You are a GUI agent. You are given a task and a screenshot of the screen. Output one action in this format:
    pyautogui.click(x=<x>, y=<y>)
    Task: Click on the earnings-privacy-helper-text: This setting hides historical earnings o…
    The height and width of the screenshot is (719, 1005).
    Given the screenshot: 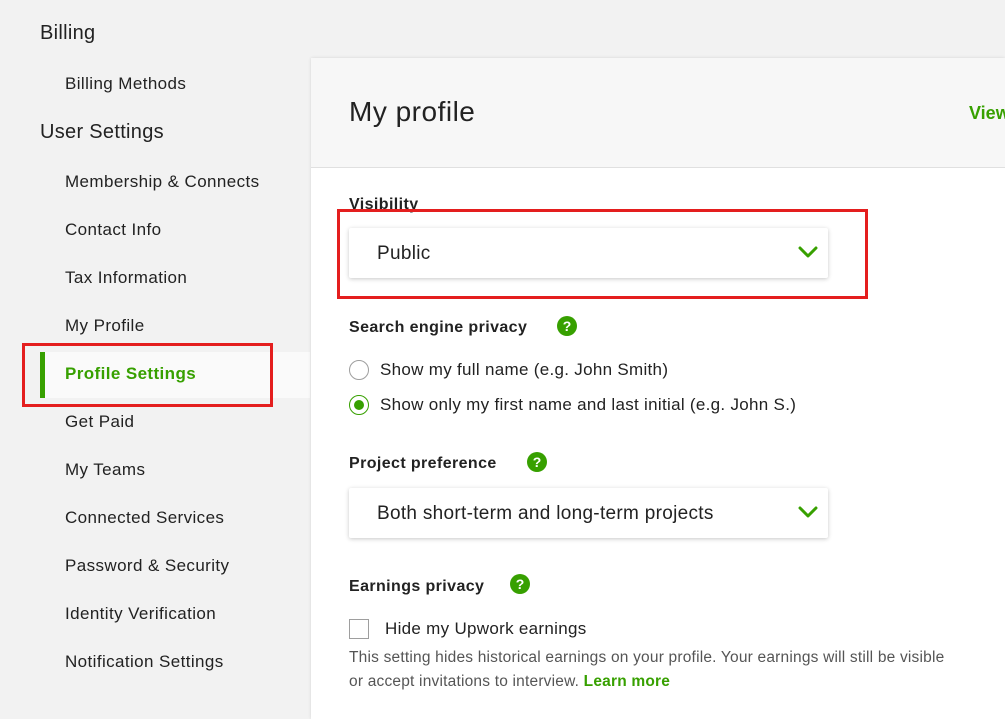 What is the action you would take?
    pyautogui.click(x=677, y=670)
    